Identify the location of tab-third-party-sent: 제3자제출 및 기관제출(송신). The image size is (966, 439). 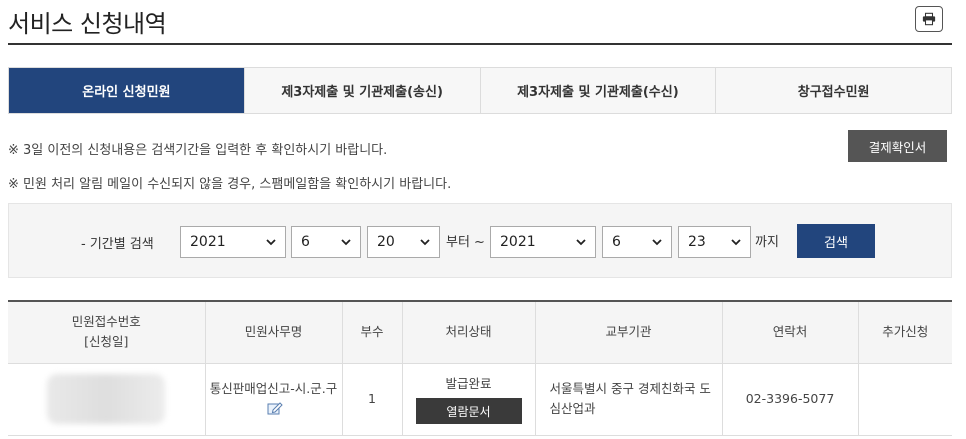
(362, 90).